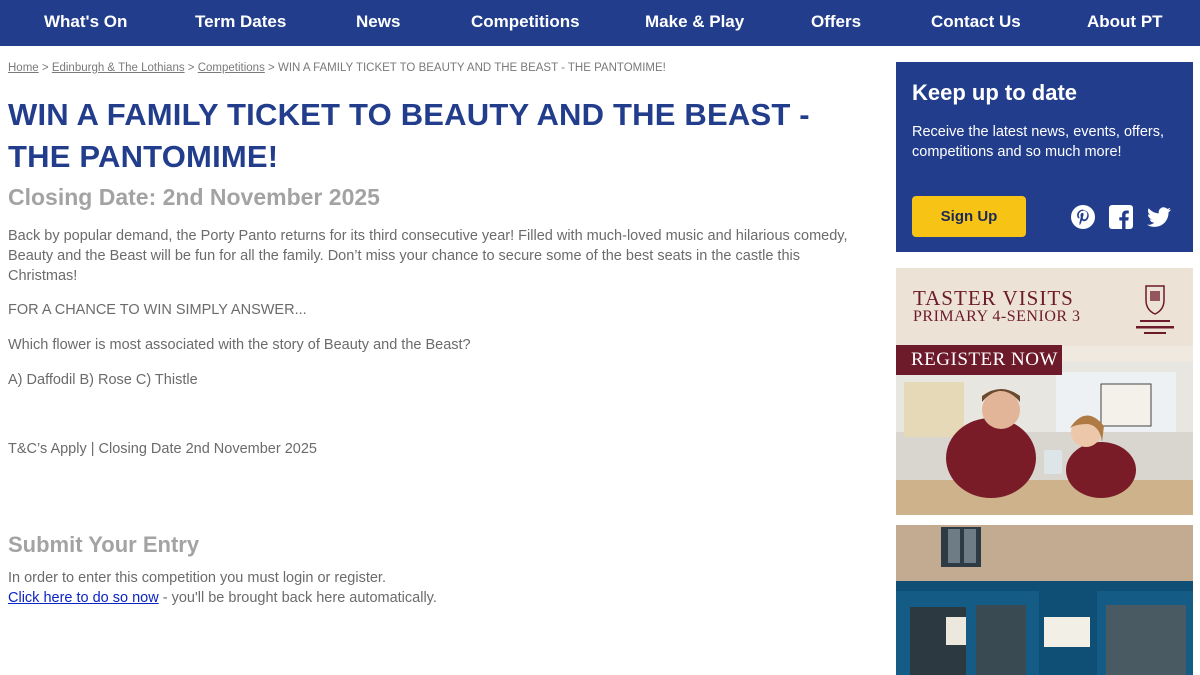  I want to click on pinterest-icon, so click(1083, 217).